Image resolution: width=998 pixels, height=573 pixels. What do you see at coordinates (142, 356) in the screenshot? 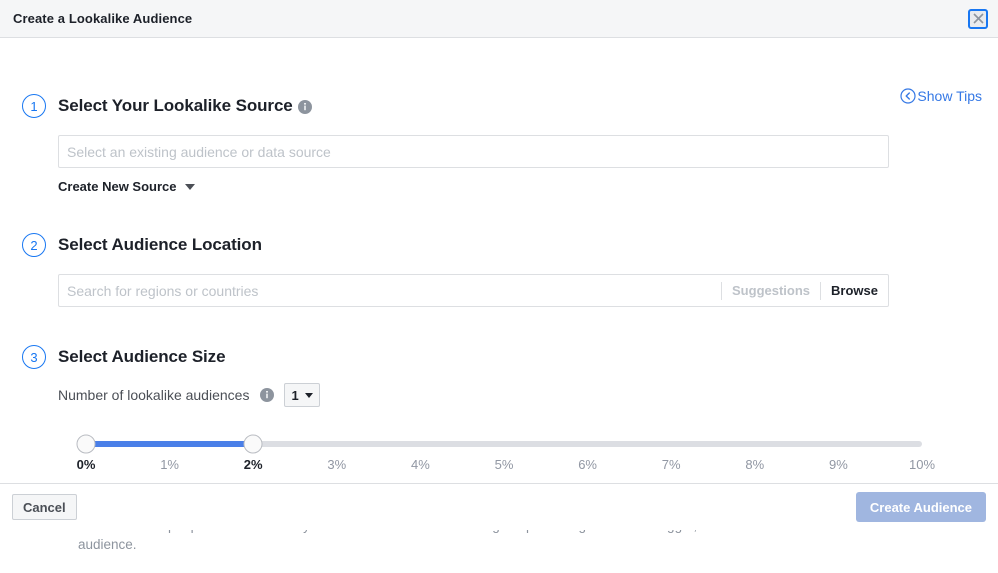
I see `section-3-title: Select Audience Size` at bounding box center [142, 356].